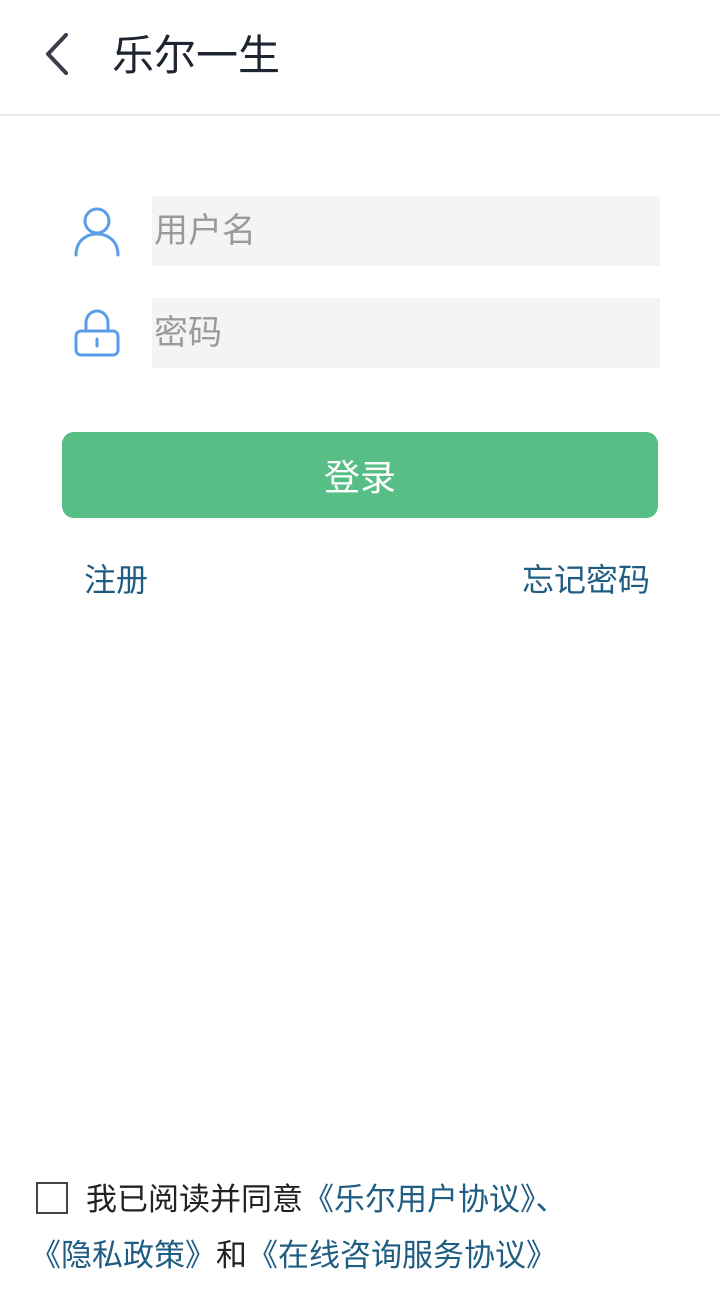 This screenshot has width=720, height=1300. Describe the element at coordinates (52, 1198) in the screenshot. I see `agree-checkbox` at that location.